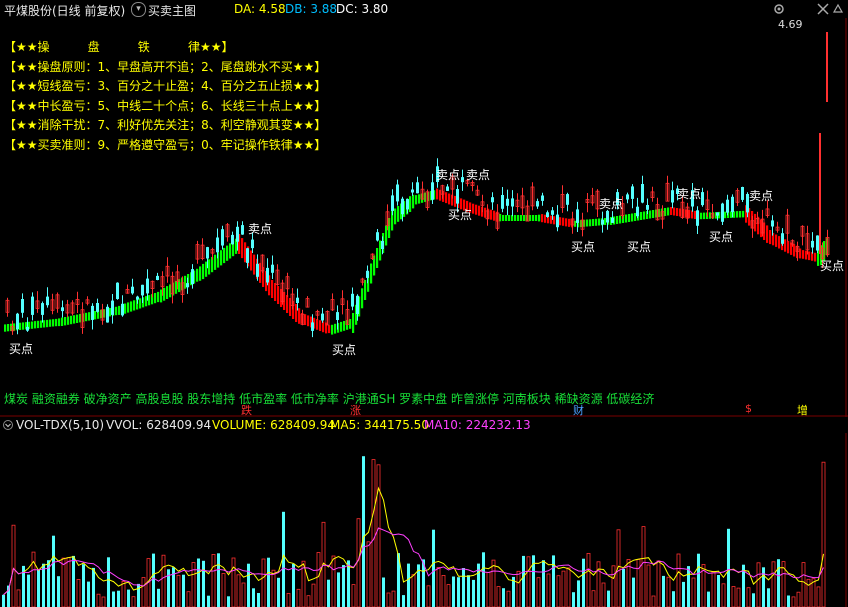 The image size is (848, 607). What do you see at coordinates (748, 408) in the screenshot?
I see `event-marker-dividend: $` at bounding box center [748, 408].